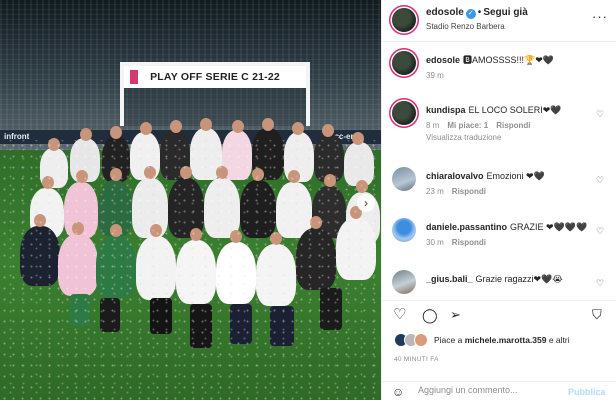 The width and height of the screenshot is (616, 400). I want to click on trophy-banner-text: PLAY OFF SERIE C 21-22, so click(215, 77).